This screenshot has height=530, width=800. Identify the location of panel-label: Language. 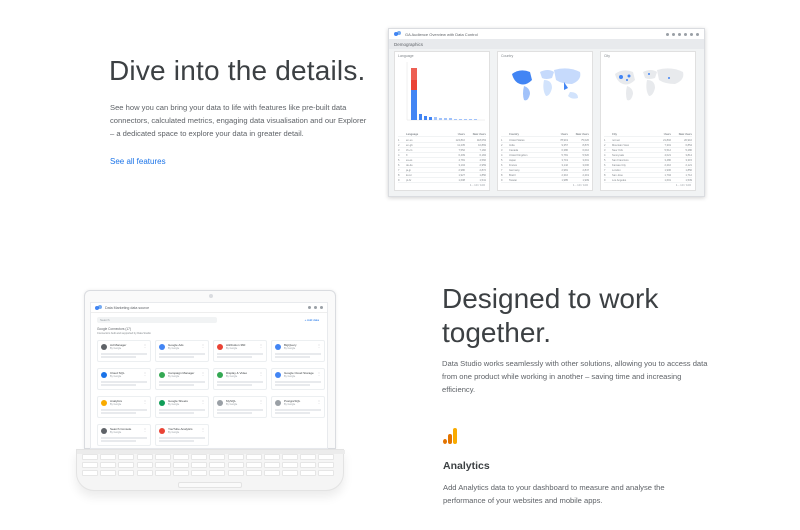
(406, 56).